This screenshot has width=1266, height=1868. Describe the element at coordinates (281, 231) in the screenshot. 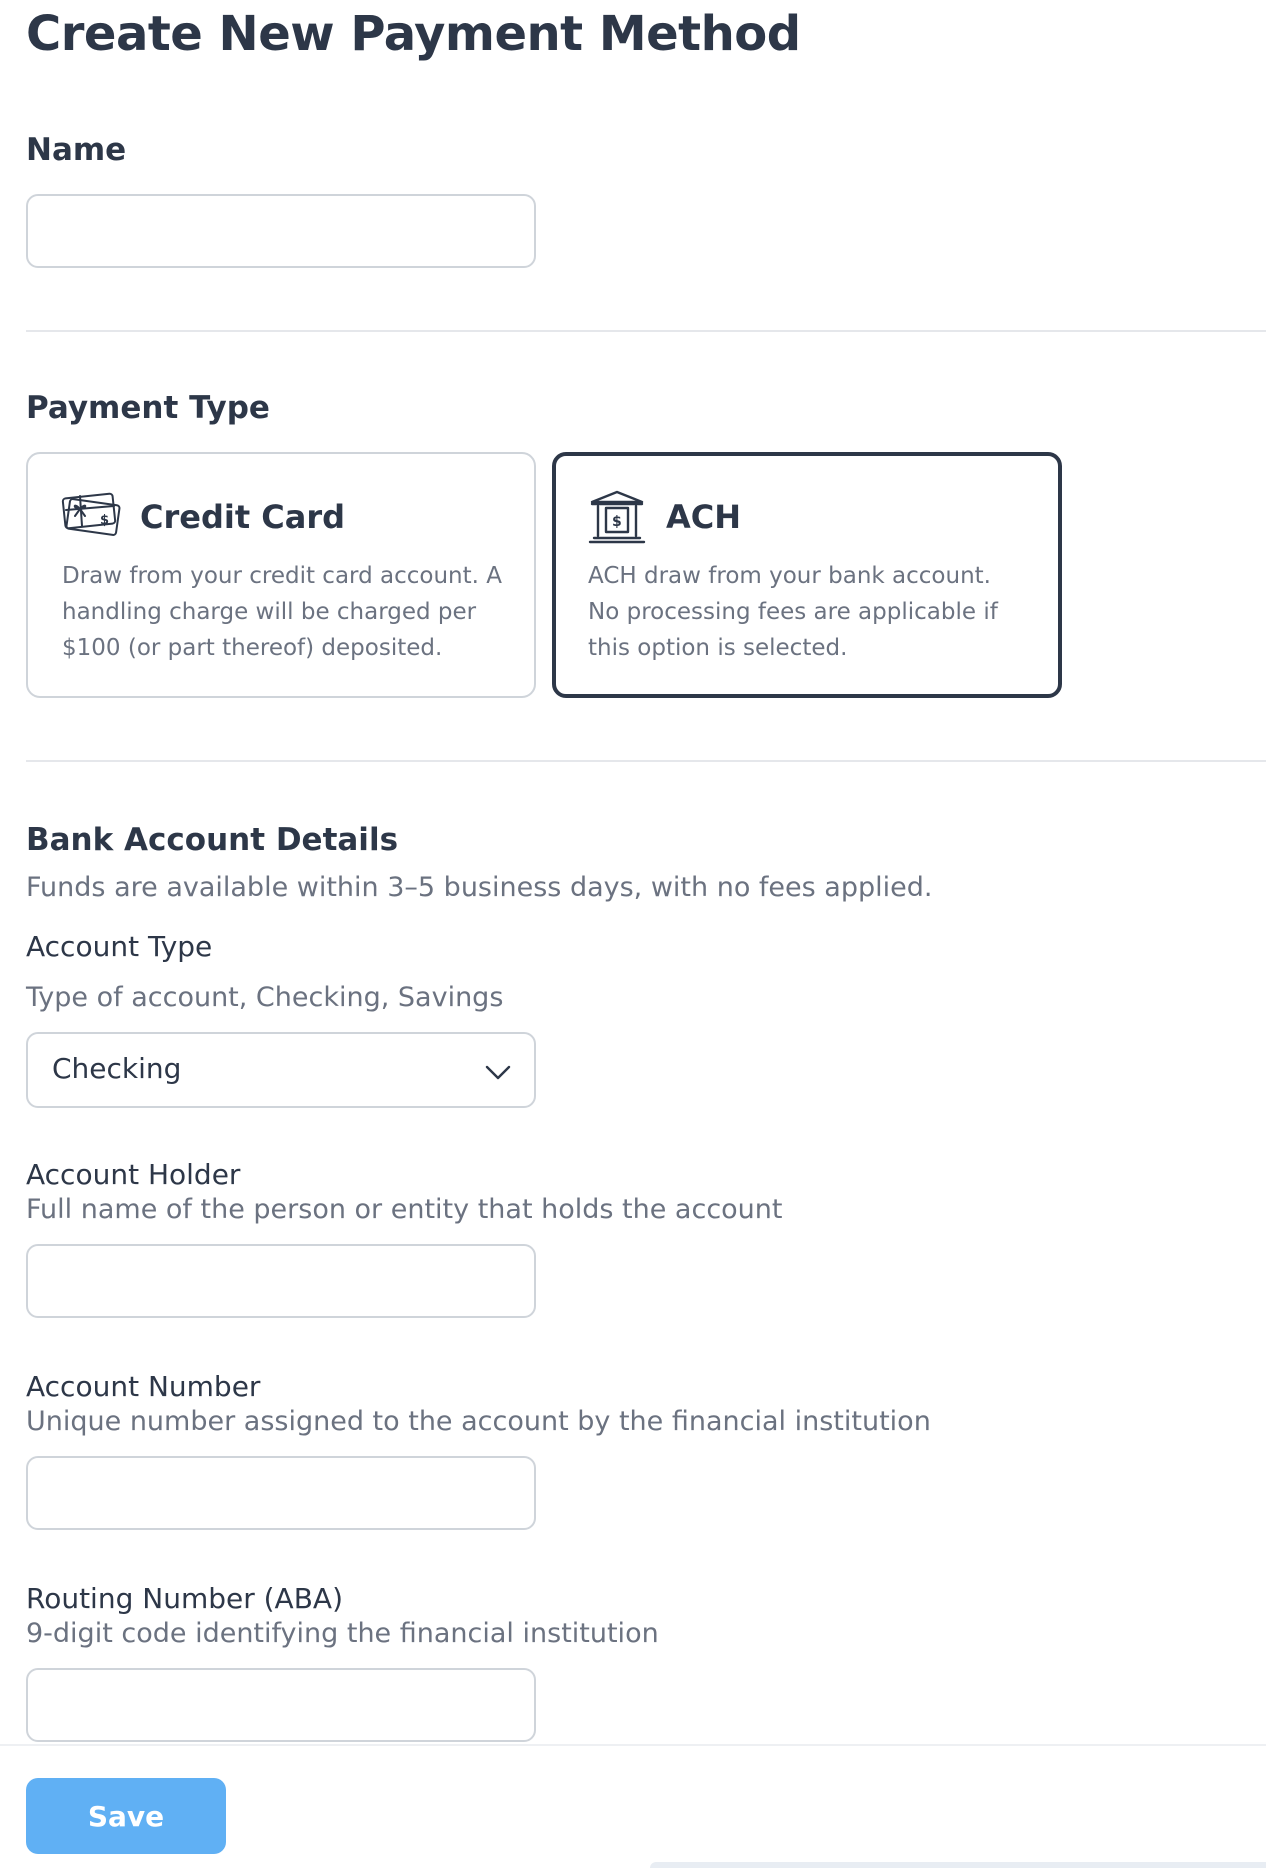

I see `name-input` at that location.